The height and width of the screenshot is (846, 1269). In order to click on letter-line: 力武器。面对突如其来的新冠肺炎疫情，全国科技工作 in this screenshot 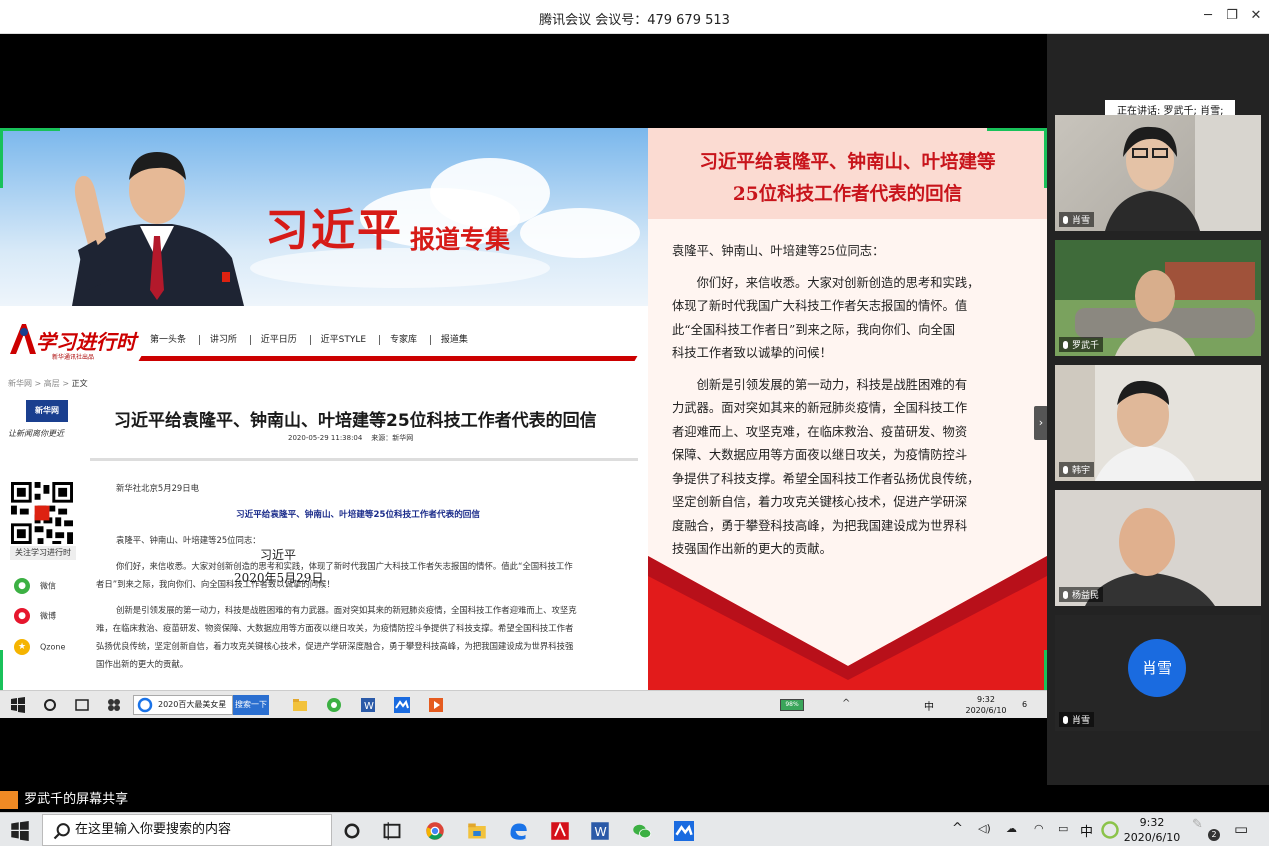, I will do `click(820, 408)`.